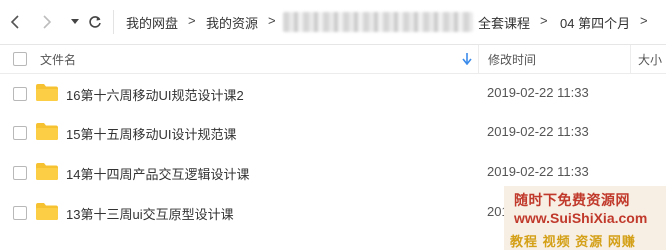 This screenshot has width=666, height=250. Describe the element at coordinates (650, 59) in the screenshot. I see `column-header-size: 大小` at that location.